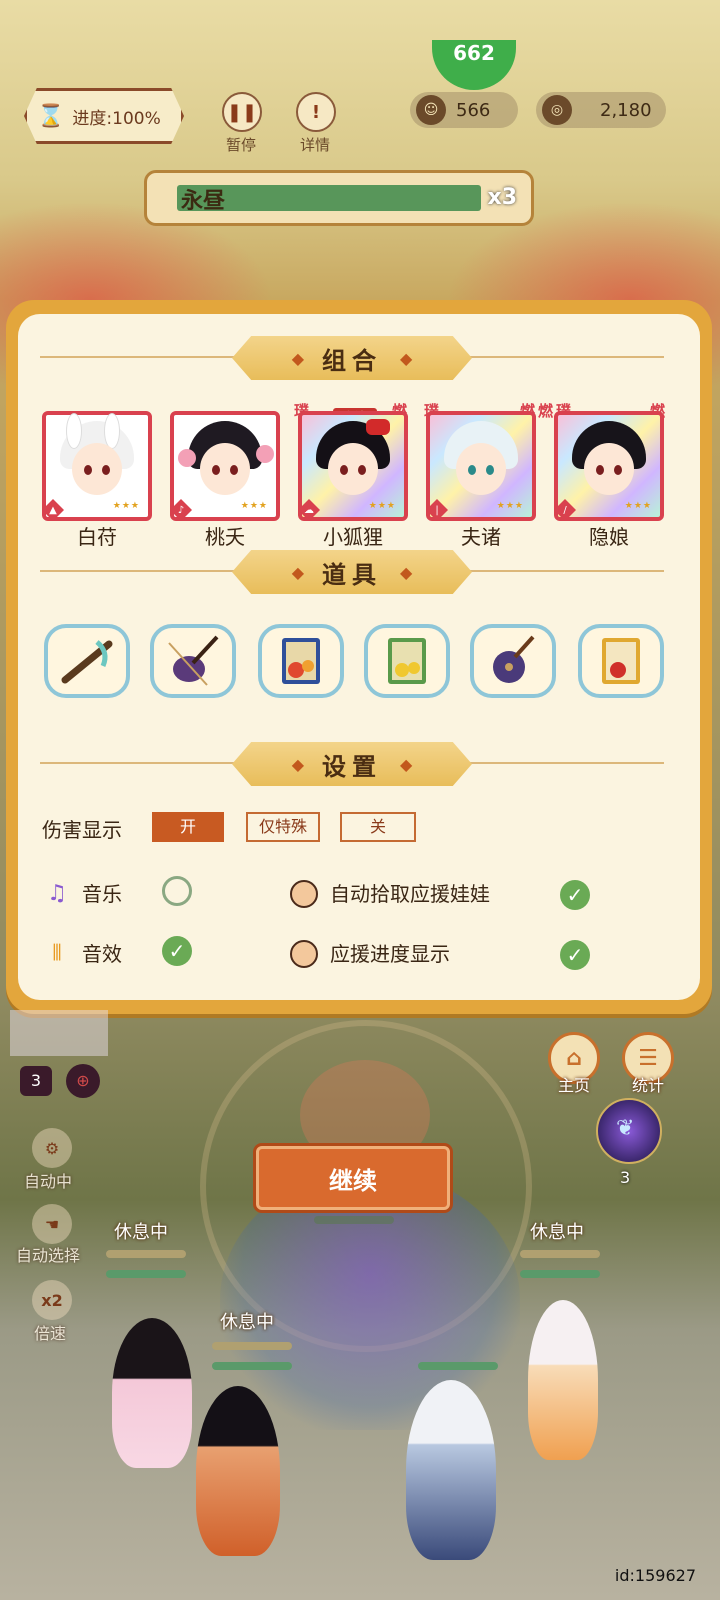 Image resolution: width=720 pixels, height=1600 pixels. I want to click on stats-label: 统计, so click(647, 1085).